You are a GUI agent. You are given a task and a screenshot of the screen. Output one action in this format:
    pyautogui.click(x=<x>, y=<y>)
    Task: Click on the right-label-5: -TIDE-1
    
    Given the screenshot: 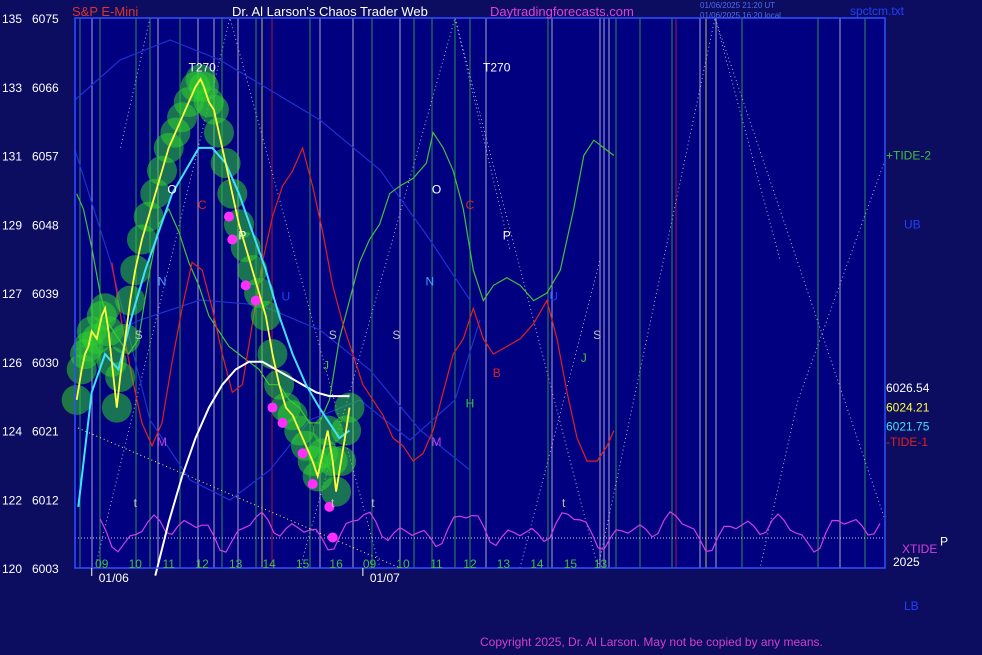 What is the action you would take?
    pyautogui.click(x=907, y=442)
    